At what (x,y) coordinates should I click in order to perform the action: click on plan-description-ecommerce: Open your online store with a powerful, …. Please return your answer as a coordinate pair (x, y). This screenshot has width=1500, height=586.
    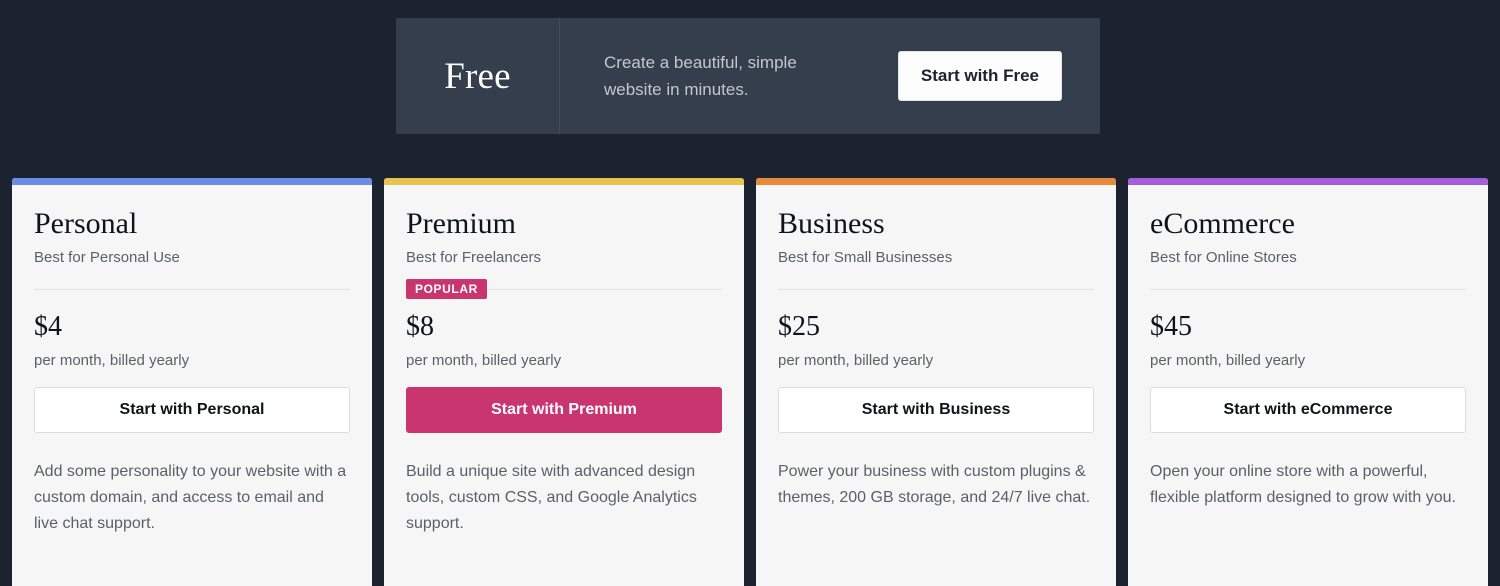
    Looking at the image, I should click on (1303, 484).